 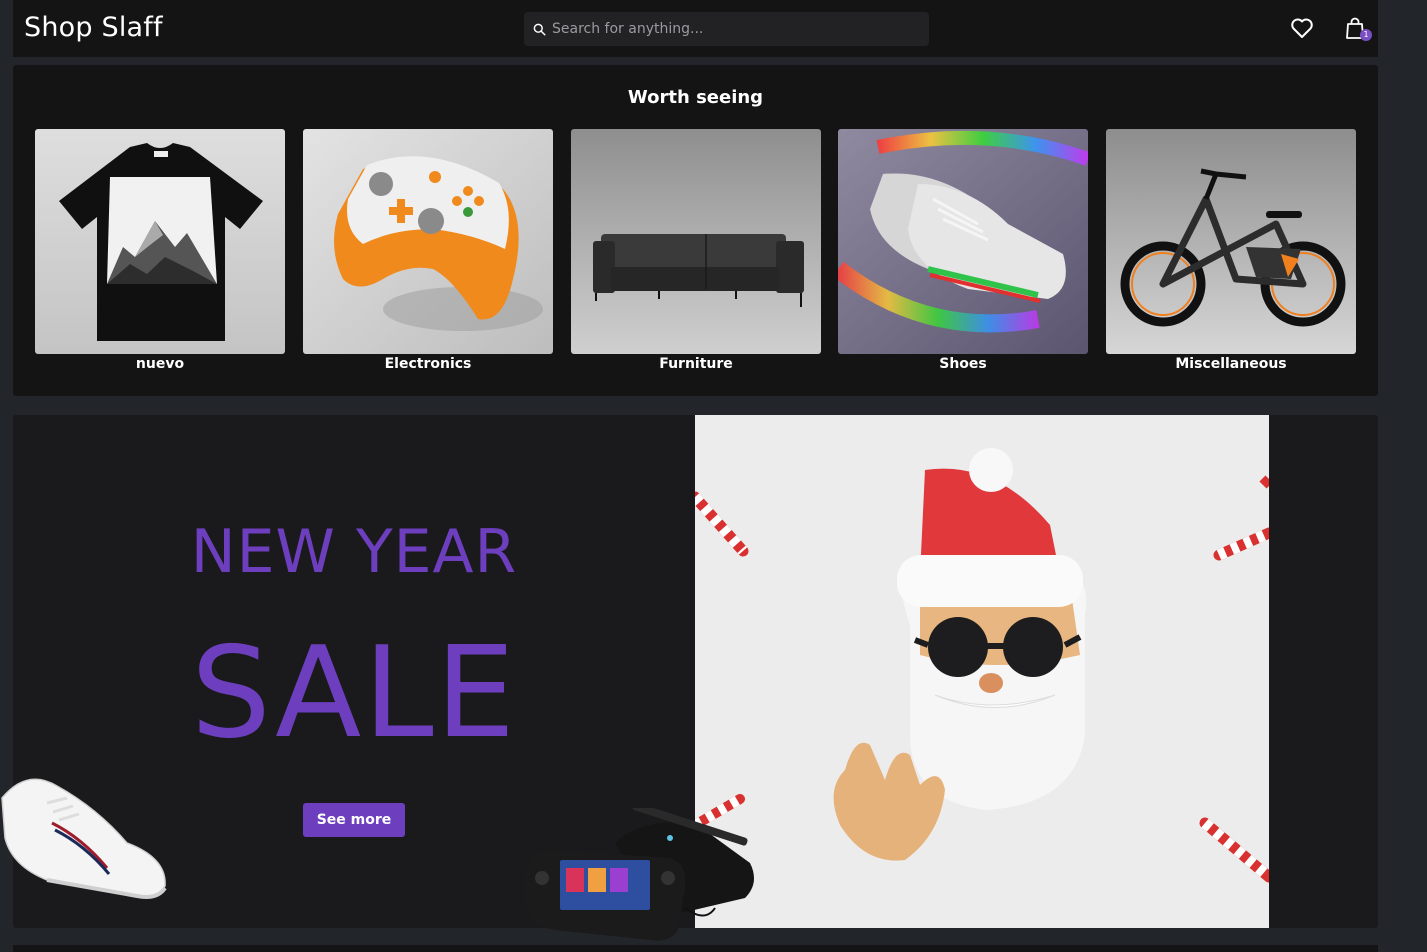 What do you see at coordinates (160, 364) in the screenshot?
I see `category-label: nuevo` at bounding box center [160, 364].